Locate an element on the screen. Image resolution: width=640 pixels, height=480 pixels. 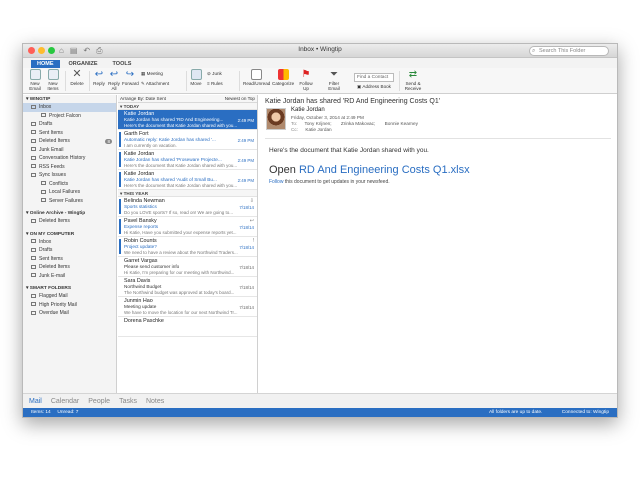
tab-home: HOME is located at coordinates (45, 64).